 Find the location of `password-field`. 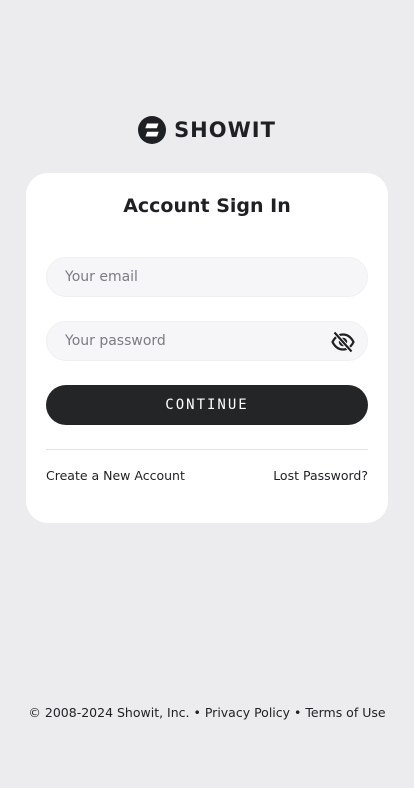

password-field is located at coordinates (207, 341).